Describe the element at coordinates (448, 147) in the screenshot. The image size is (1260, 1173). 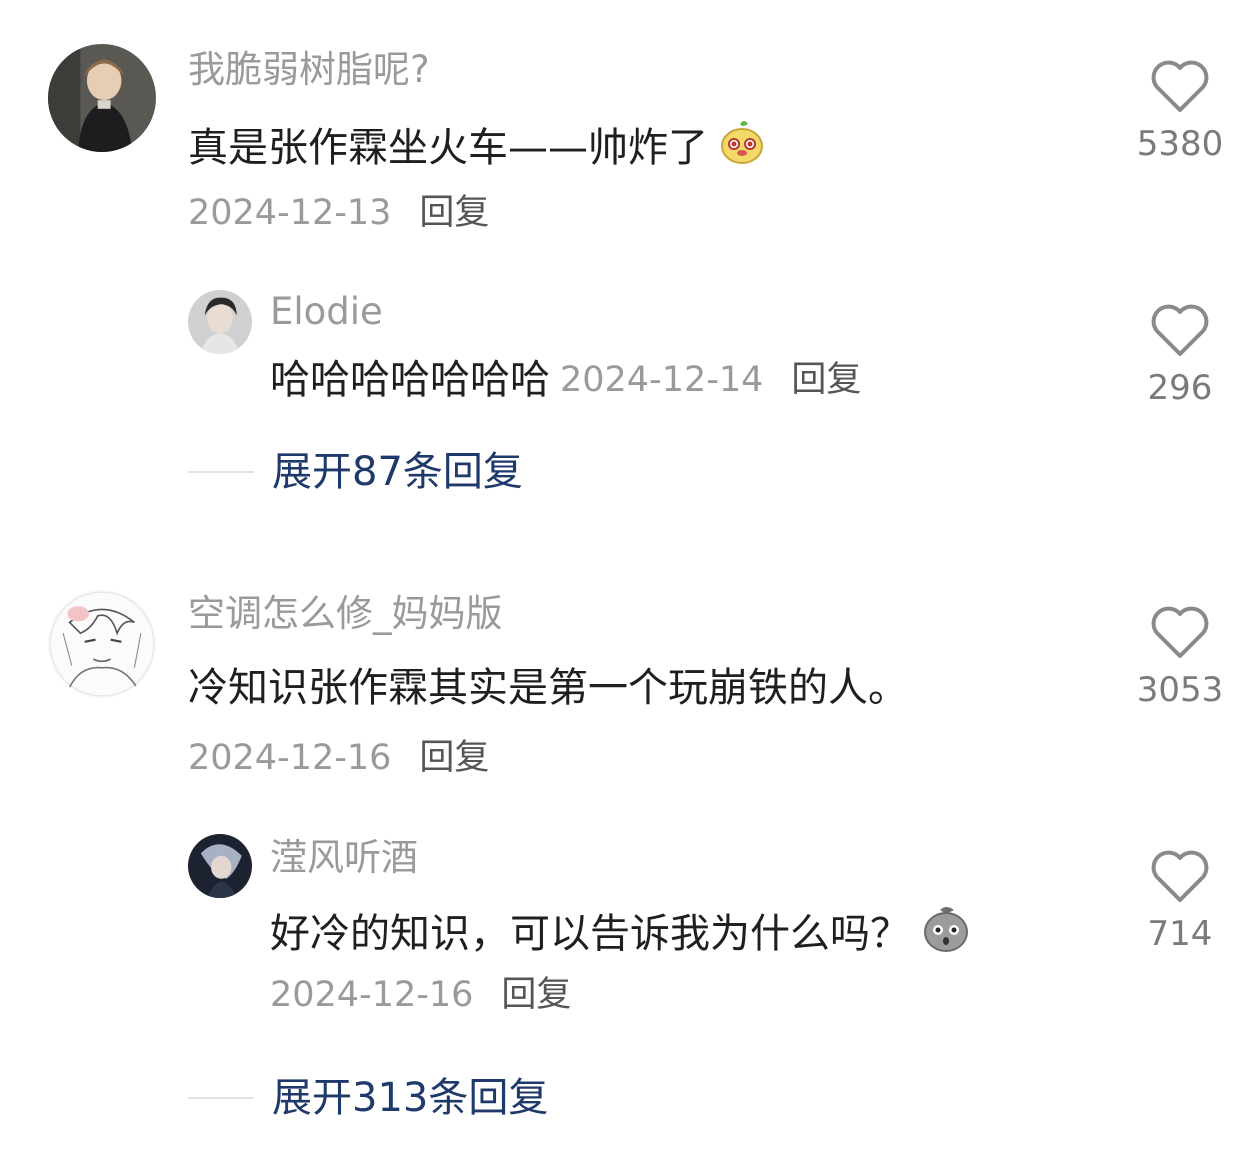
I see `comment-body: 真是张作霖坐火车——帅炸了` at that location.